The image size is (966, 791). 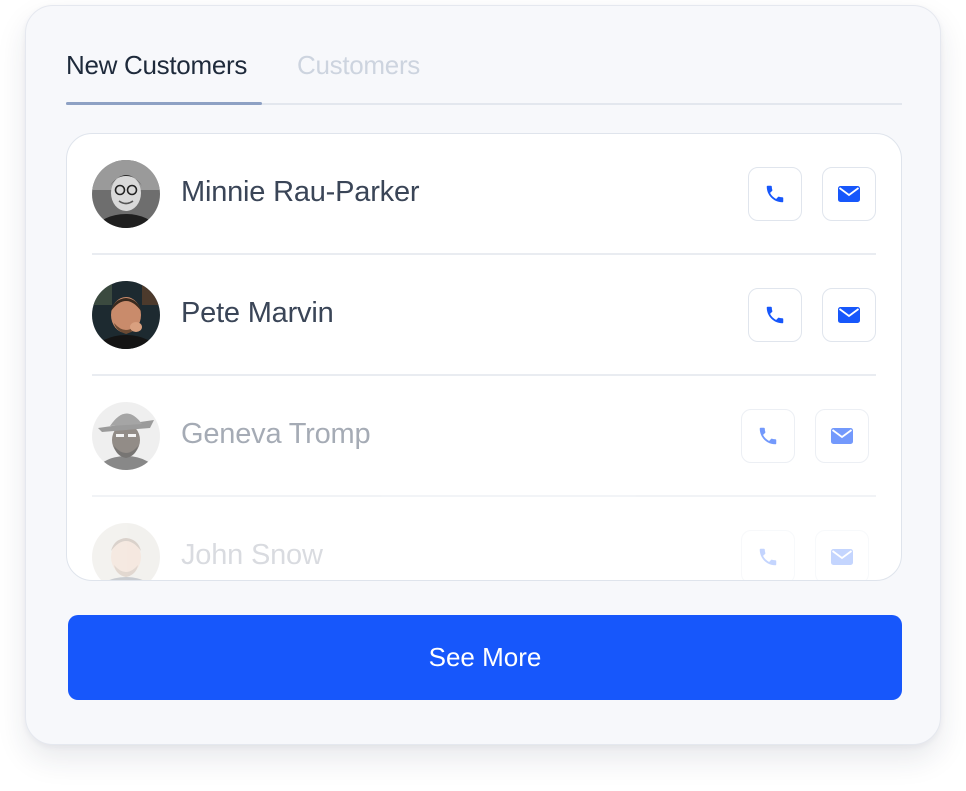 What do you see at coordinates (164, 103) in the screenshot?
I see `active-tab-indicator` at bounding box center [164, 103].